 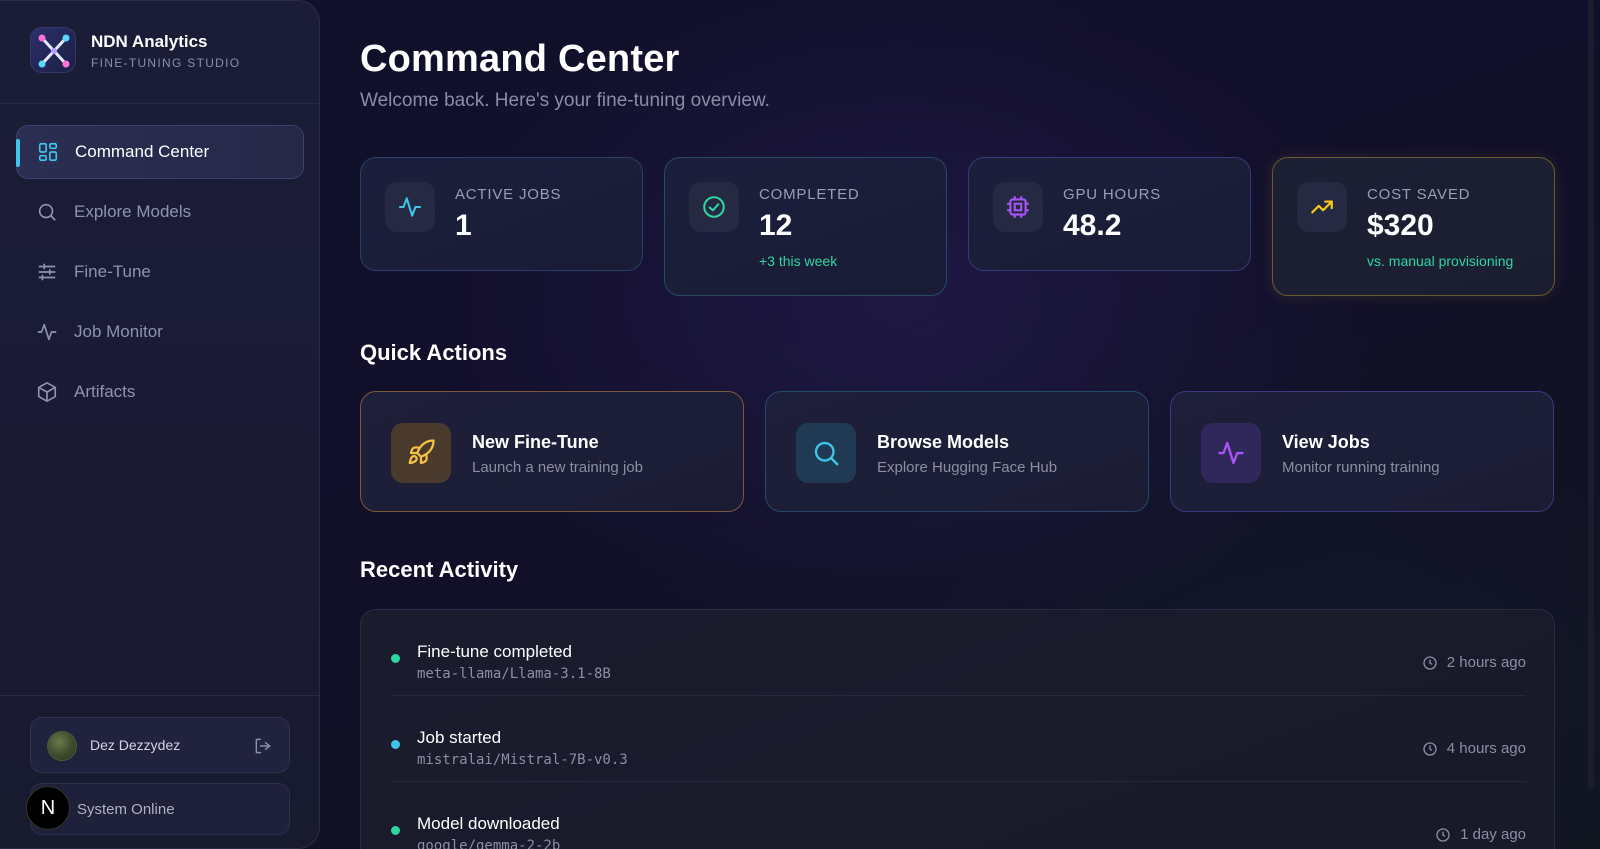 What do you see at coordinates (112, 271) in the screenshot?
I see `sidebar-item-label: Fine-Tune` at bounding box center [112, 271].